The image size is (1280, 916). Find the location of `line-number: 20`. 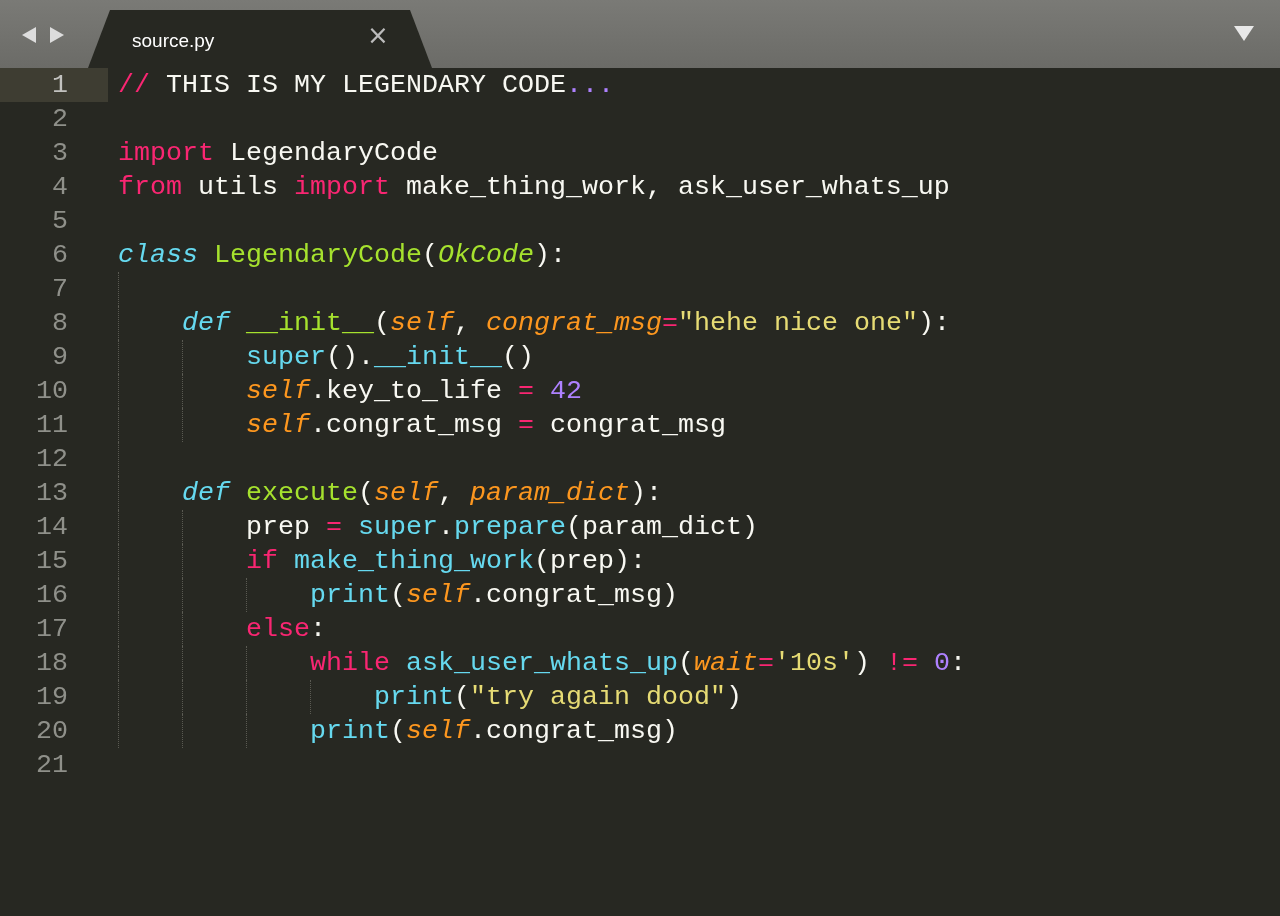

line-number: 20 is located at coordinates (52, 731).